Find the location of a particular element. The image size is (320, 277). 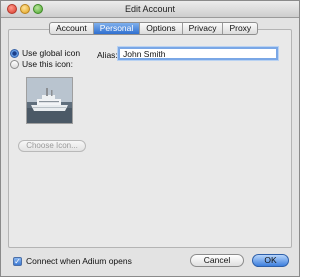

ship-image-icon is located at coordinates (49, 100).